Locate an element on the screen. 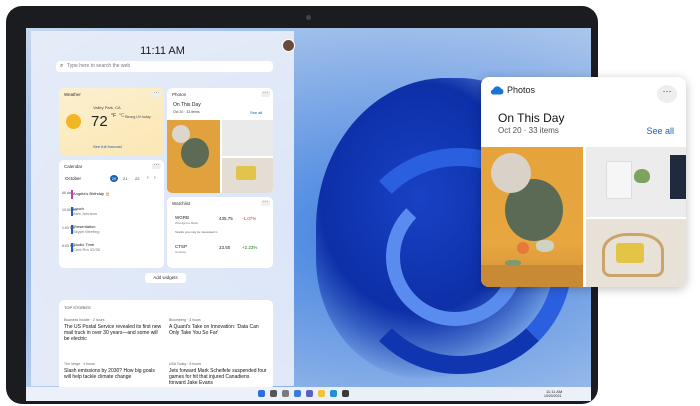 The height and width of the screenshot is (406, 700). news-header: TOP STORIES is located at coordinates (77, 307).